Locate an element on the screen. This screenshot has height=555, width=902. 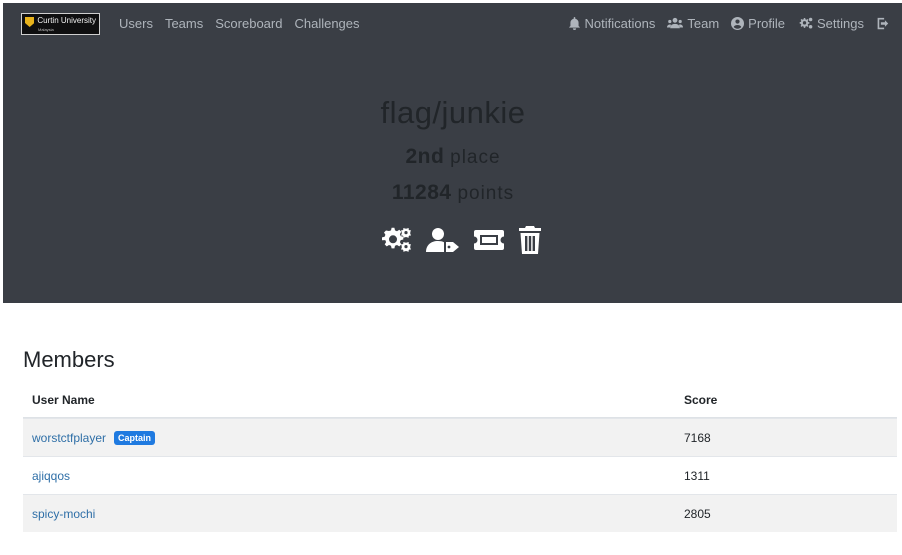
cogs-icon is located at coordinates (806, 23).